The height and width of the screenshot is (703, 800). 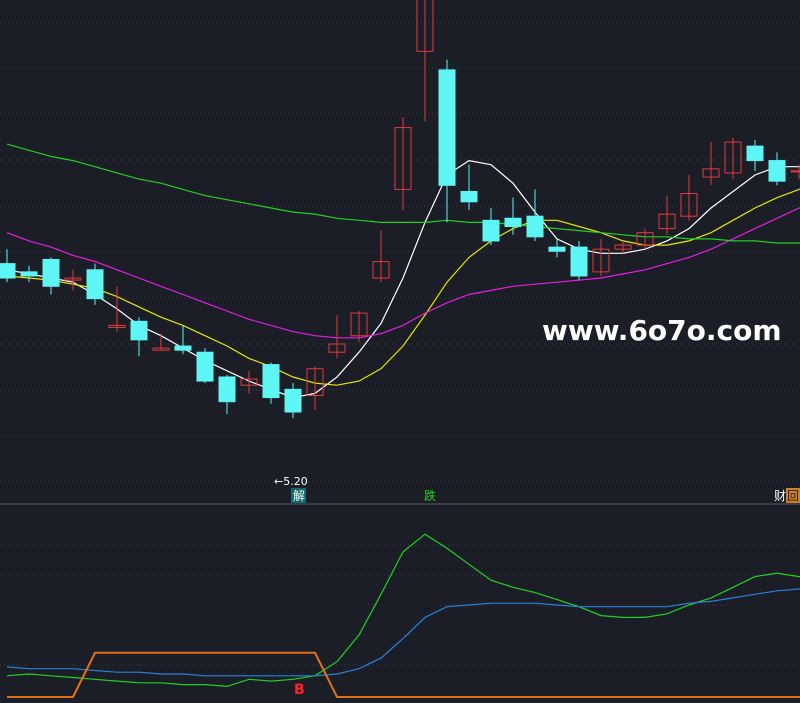 I want to click on event-tag-4: 回, so click(x=793, y=496).